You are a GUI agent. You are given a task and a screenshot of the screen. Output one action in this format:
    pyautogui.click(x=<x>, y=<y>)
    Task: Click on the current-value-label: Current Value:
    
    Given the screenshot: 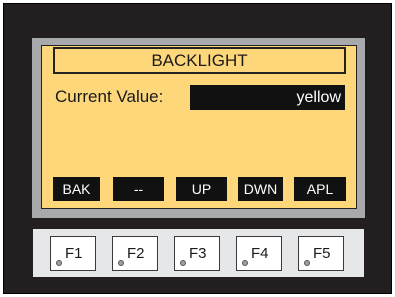 What is the action you would take?
    pyautogui.click(x=109, y=96)
    